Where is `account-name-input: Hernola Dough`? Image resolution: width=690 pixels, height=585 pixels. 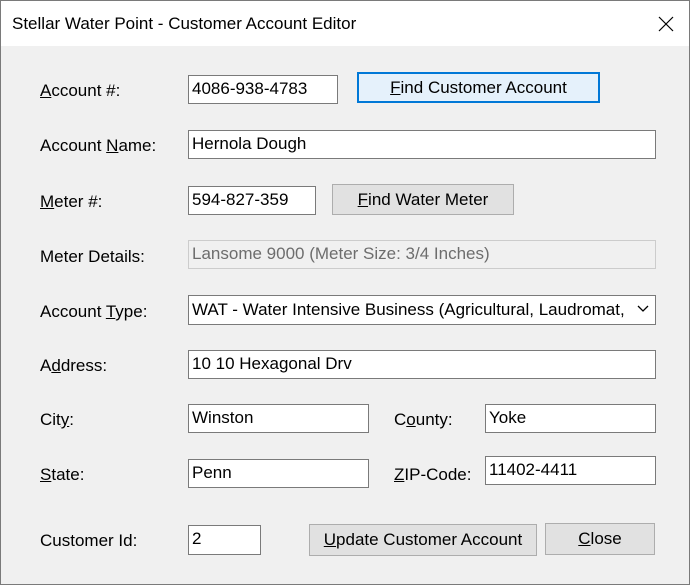
account-name-input: Hernola Dough is located at coordinates (422, 144).